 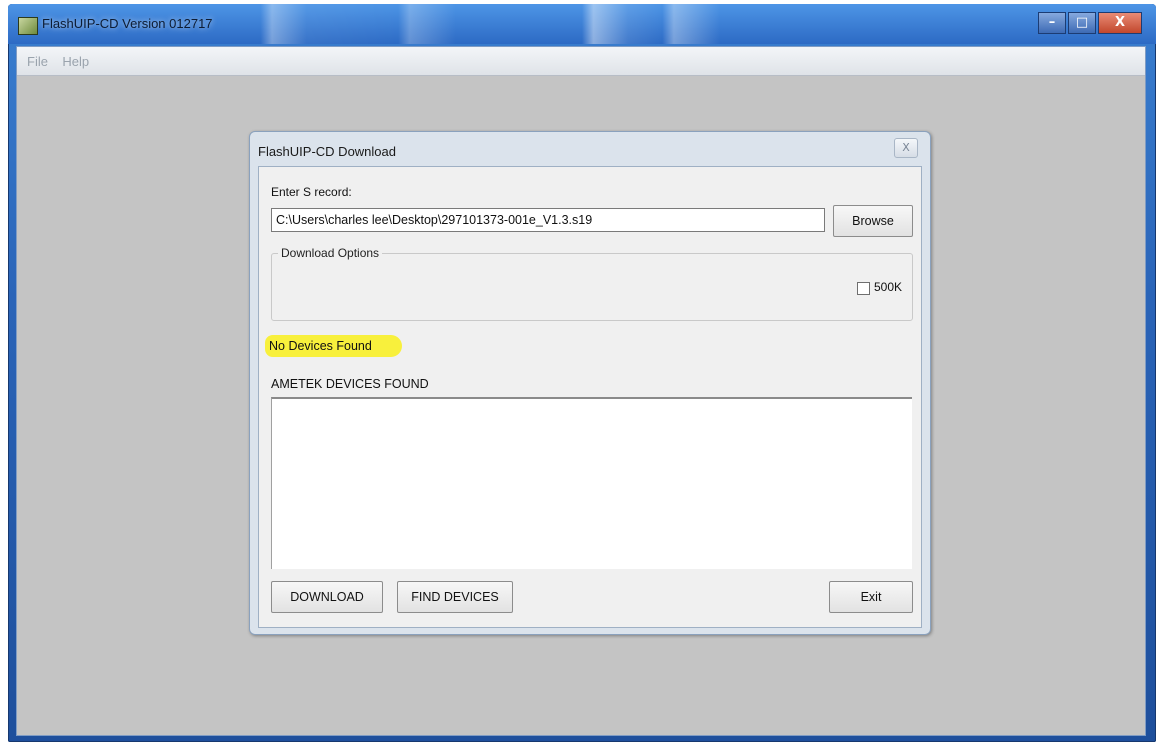 What do you see at coordinates (1120, 23) in the screenshot?
I see `close-button: X` at bounding box center [1120, 23].